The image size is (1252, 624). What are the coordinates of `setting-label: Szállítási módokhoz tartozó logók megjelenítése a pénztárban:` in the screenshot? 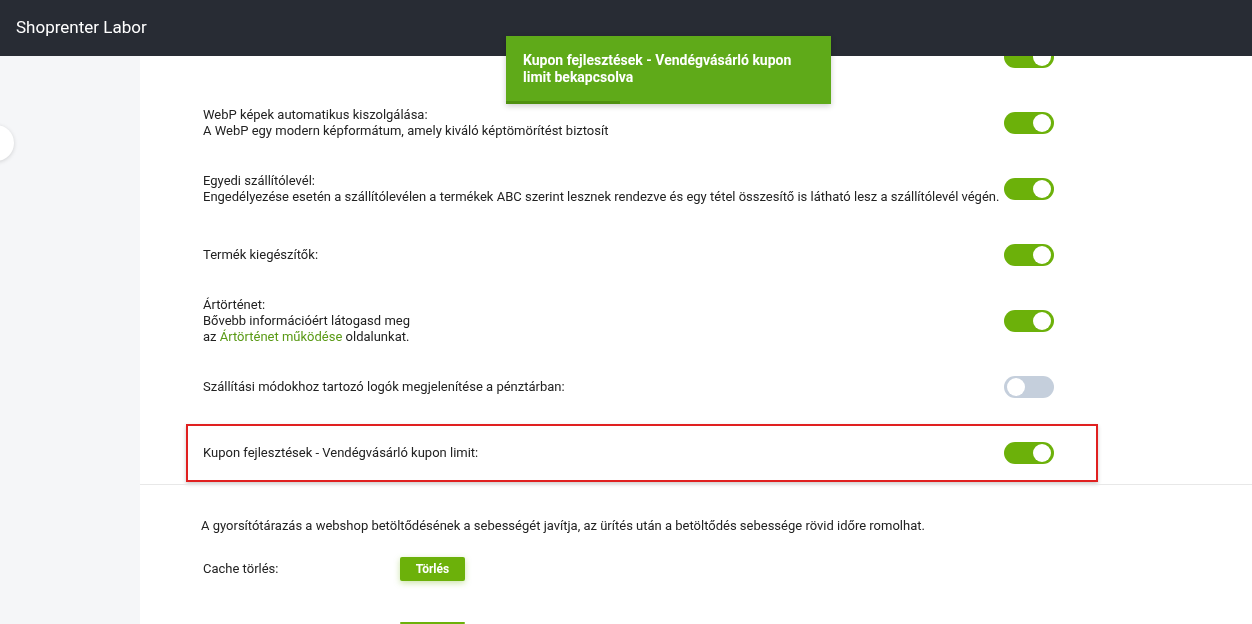 It's located at (384, 387).